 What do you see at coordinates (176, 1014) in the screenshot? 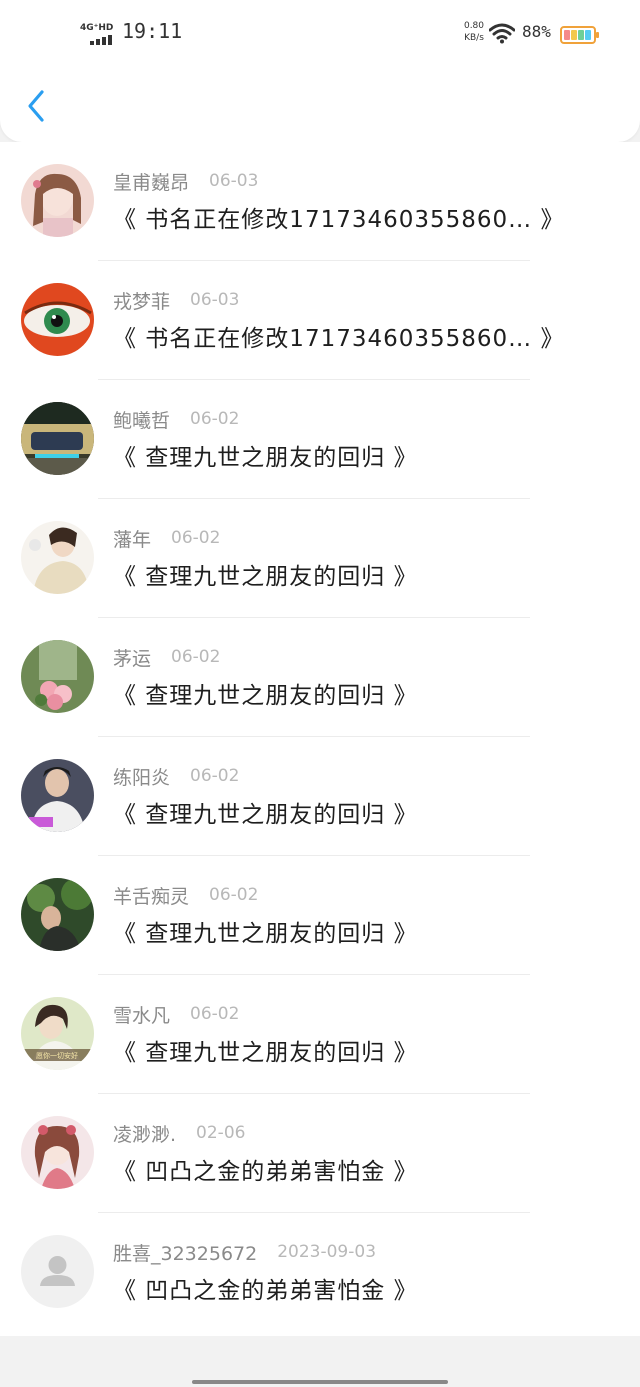
I see `message-meta: 雪水凡 06-02` at bounding box center [176, 1014].